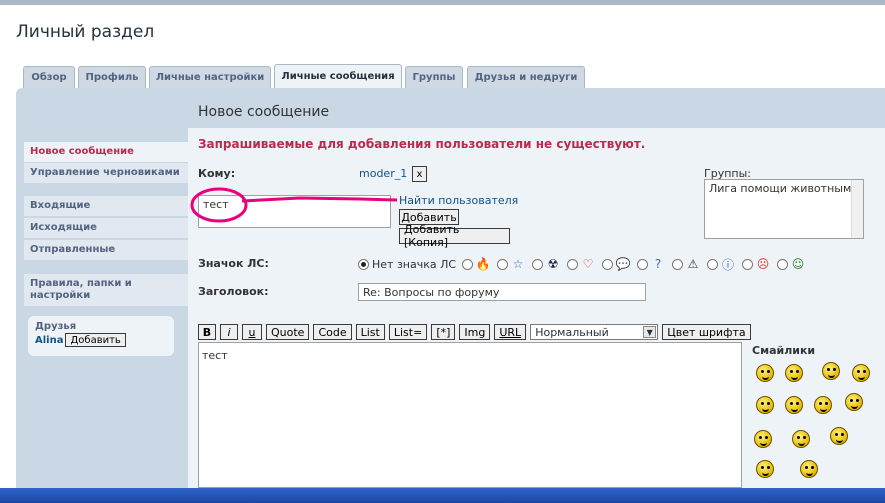 This screenshot has height=503, width=885. I want to click on icon-options: Нет значка ЛС 🔥 ☆ ☢ ♡ 💬 ? ⚠ ⓘ ☹ ☺, so click(585, 264).